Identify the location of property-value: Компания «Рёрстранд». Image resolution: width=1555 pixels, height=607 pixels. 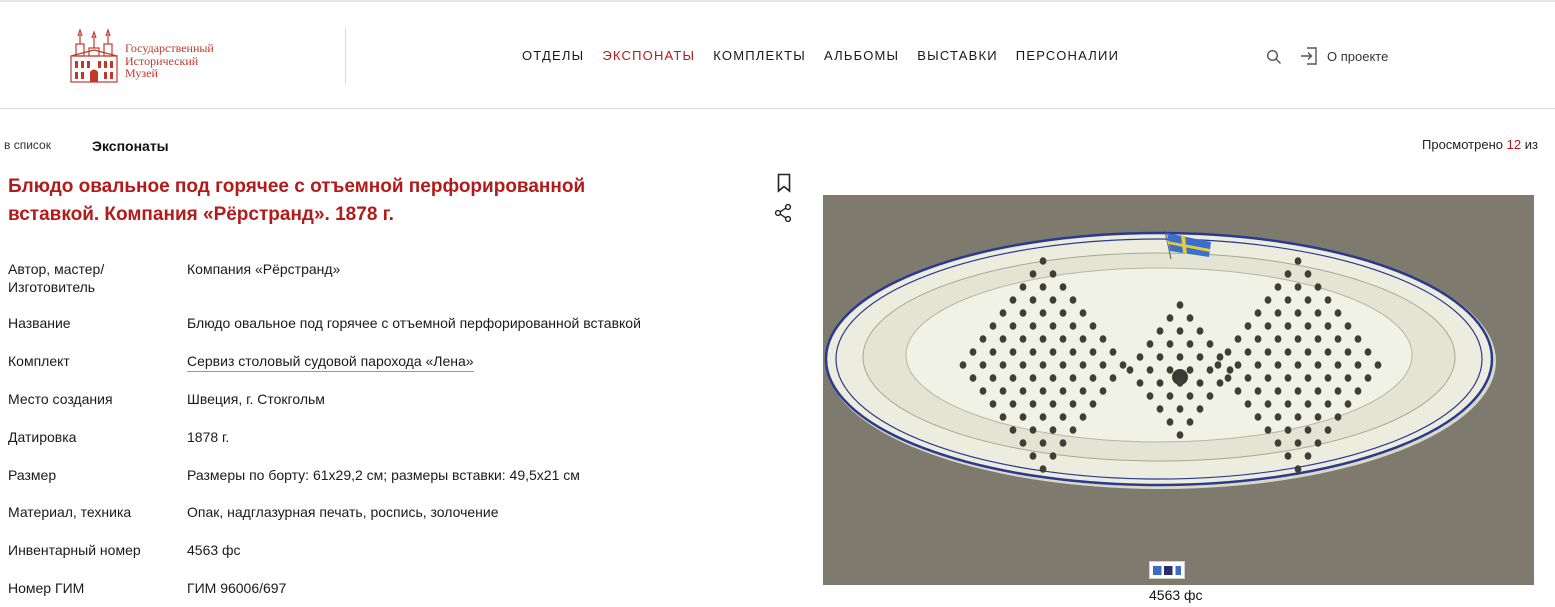
(264, 269).